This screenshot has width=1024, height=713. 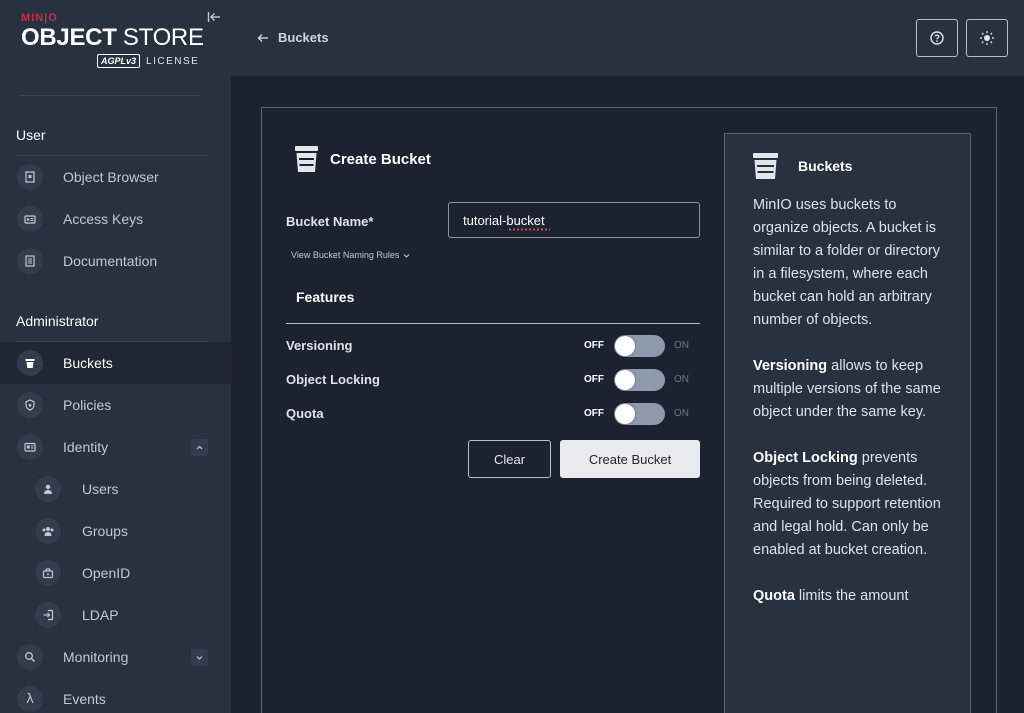 I want to click on sidebar-item-label: Buckets, so click(x=88, y=363).